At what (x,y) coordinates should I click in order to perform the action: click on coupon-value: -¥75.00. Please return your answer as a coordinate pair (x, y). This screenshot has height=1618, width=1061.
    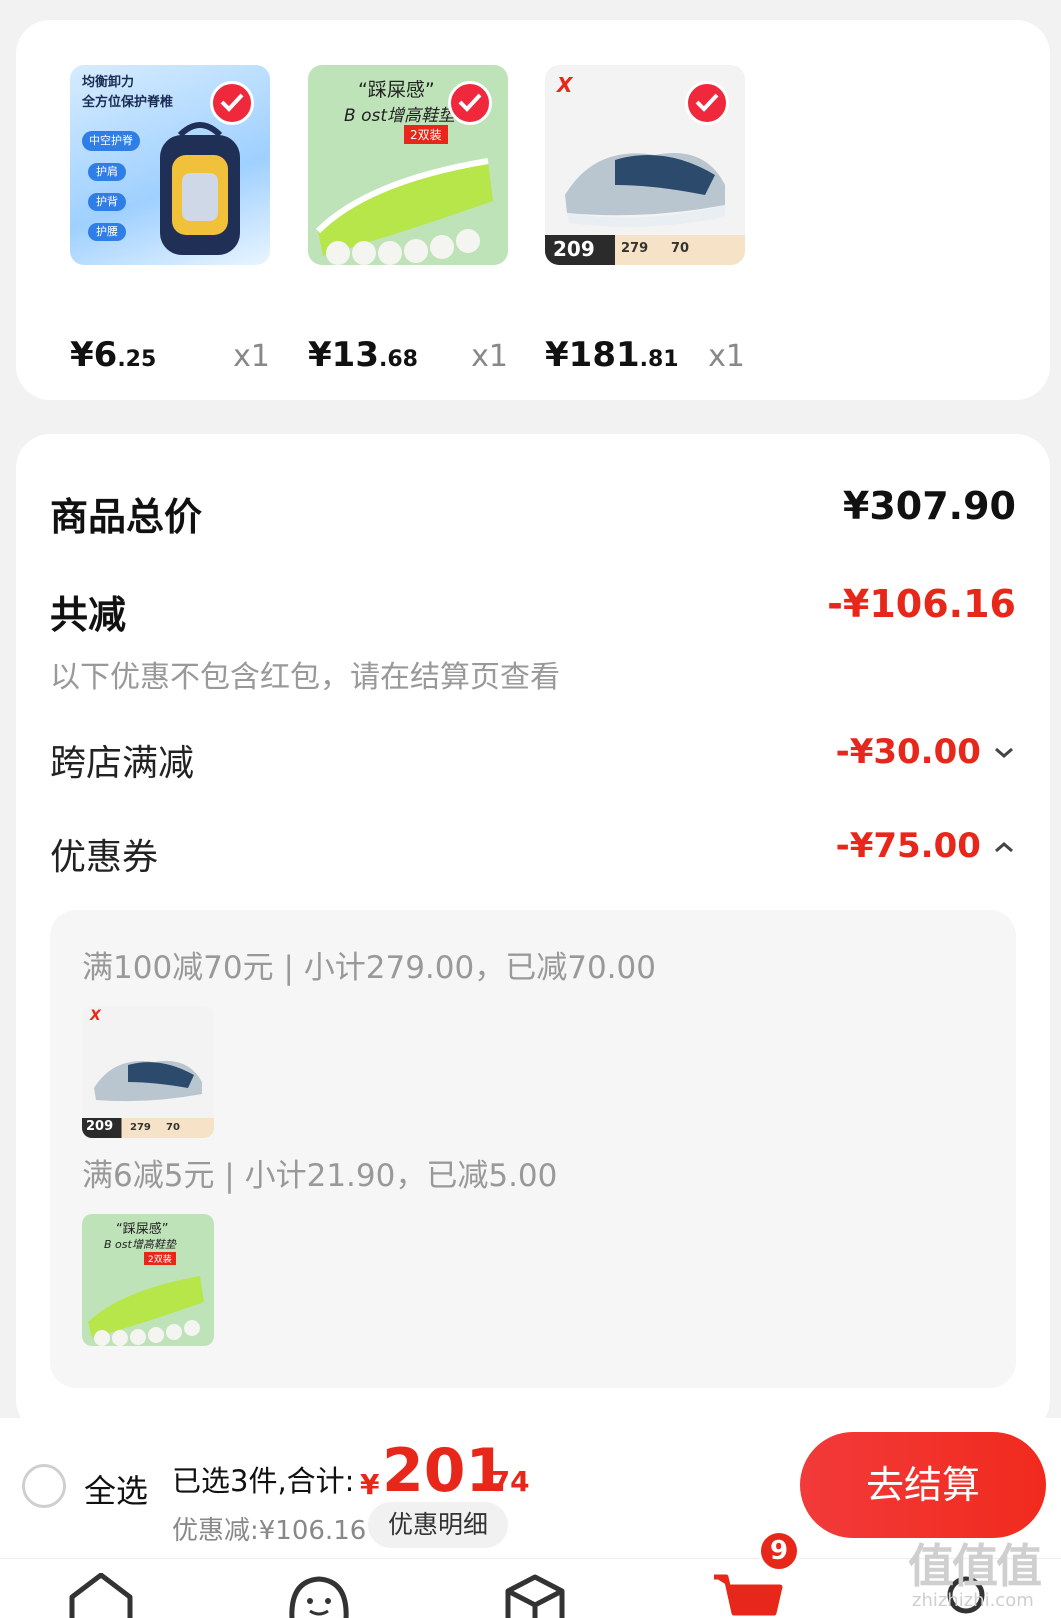
    Looking at the image, I should click on (908, 846).